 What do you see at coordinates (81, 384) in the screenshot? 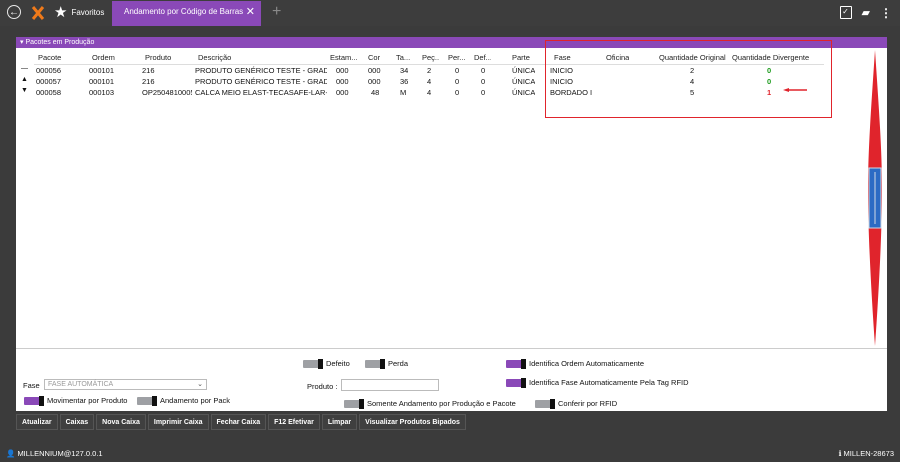
I see `fase-select-value: FASE AUTOMÁTICA` at bounding box center [81, 384].